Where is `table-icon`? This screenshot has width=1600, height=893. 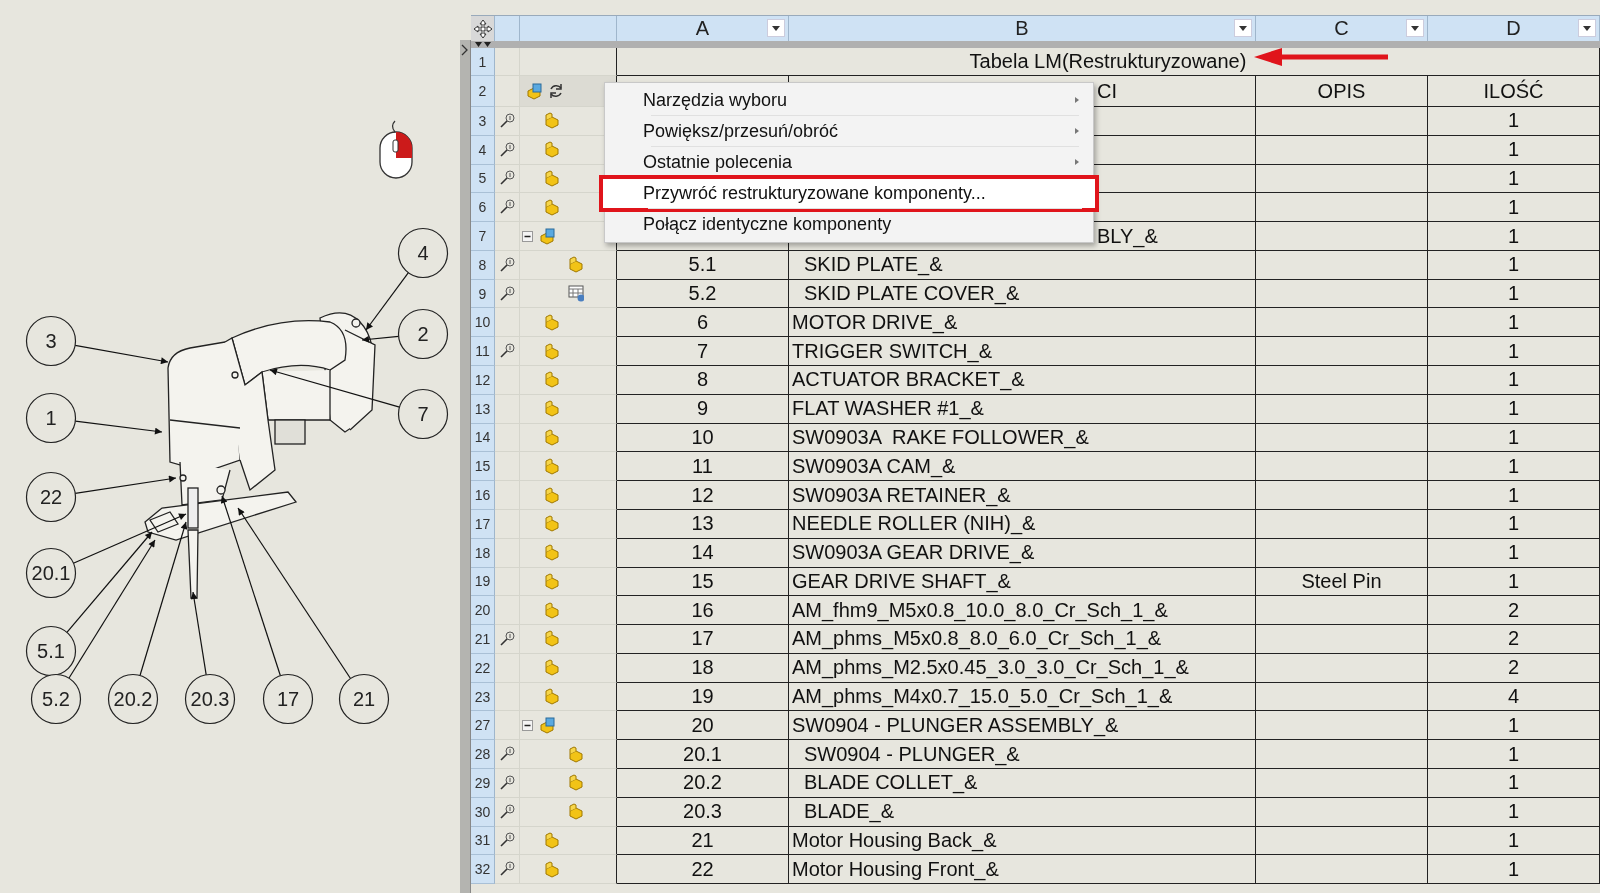 table-icon is located at coordinates (576, 294).